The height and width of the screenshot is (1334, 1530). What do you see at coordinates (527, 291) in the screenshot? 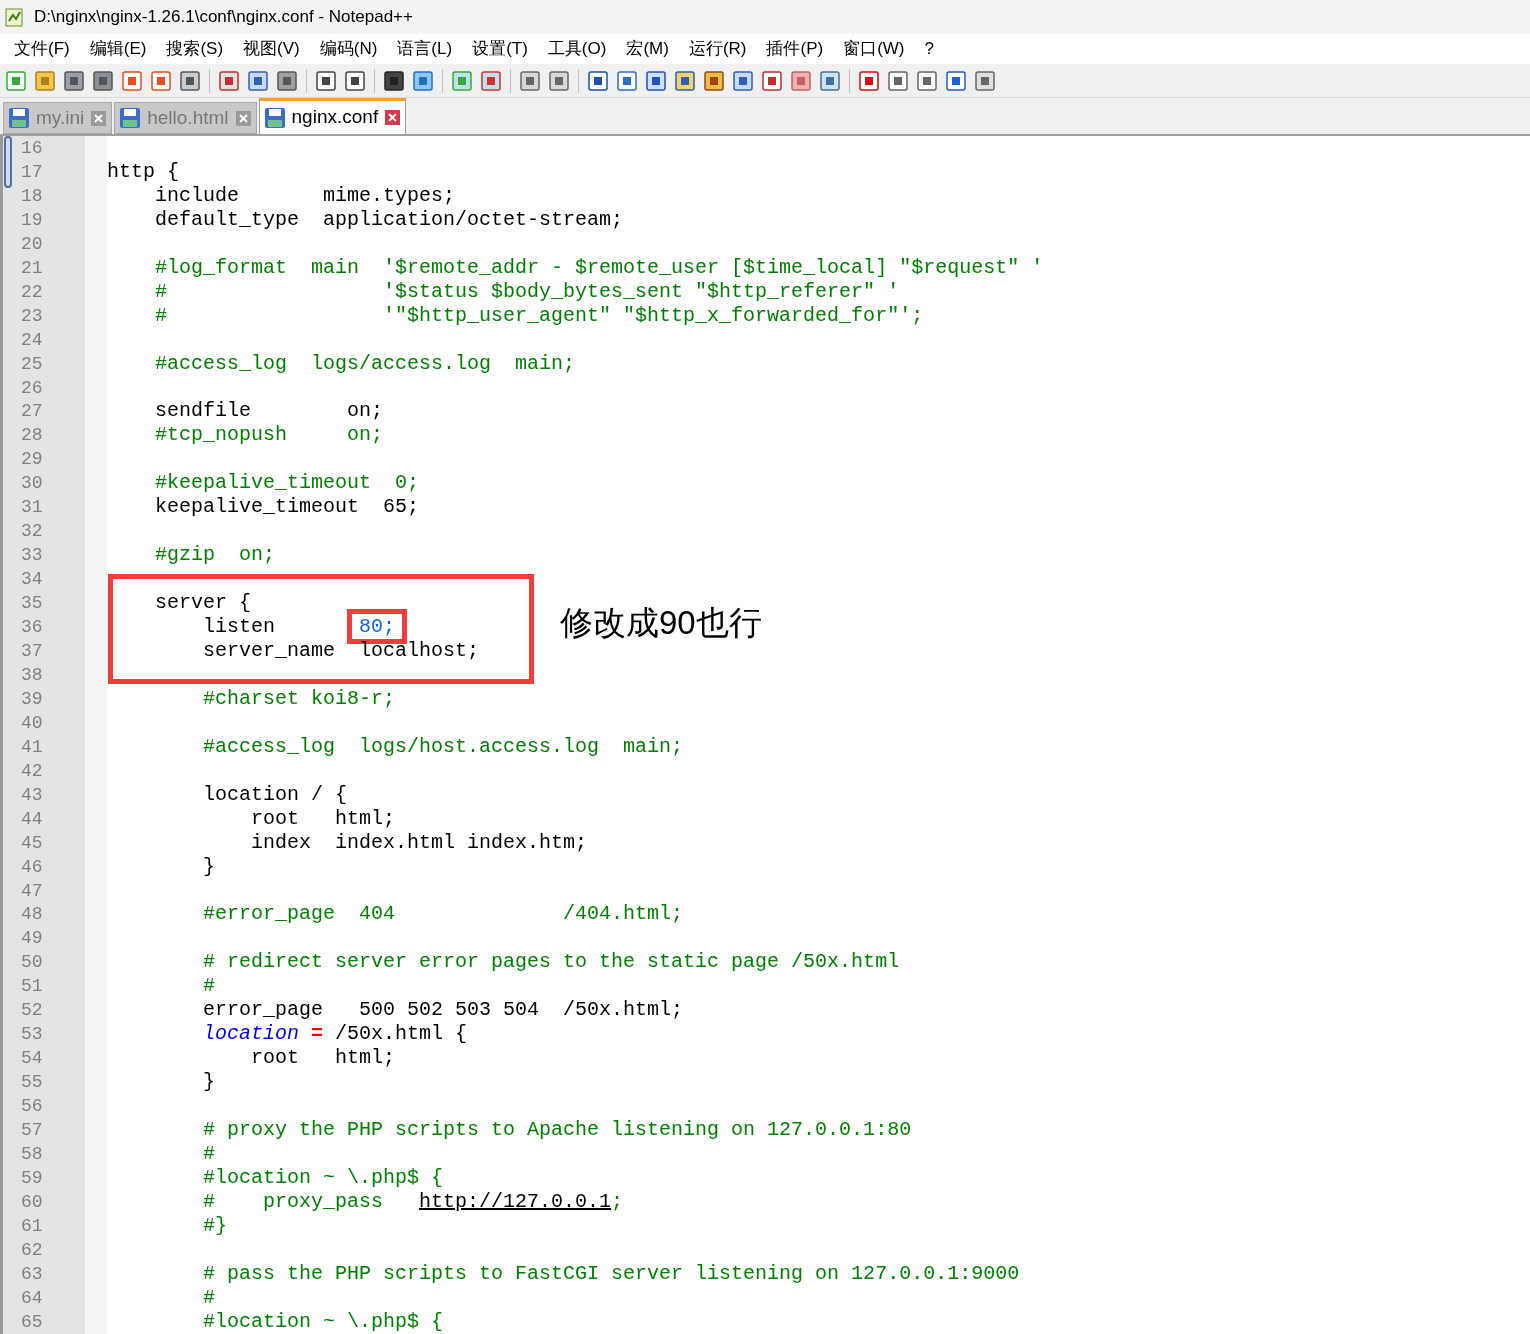
I see `code-line: # '$status $body_bytes_sent "$http_referer" '` at bounding box center [527, 291].